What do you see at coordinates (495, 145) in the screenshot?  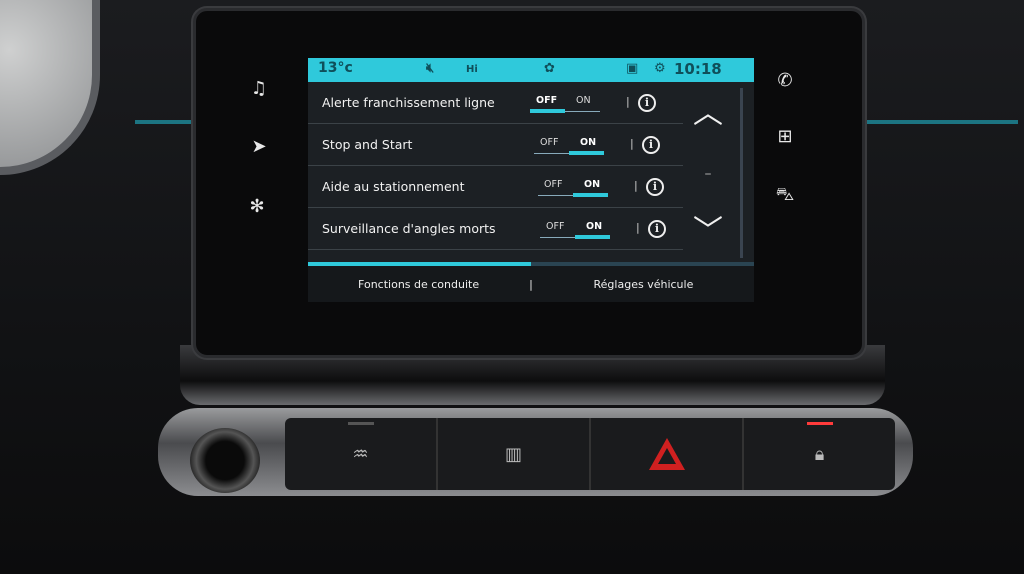 I see `setting-row: Stop and Start OFF ON | i` at bounding box center [495, 145].